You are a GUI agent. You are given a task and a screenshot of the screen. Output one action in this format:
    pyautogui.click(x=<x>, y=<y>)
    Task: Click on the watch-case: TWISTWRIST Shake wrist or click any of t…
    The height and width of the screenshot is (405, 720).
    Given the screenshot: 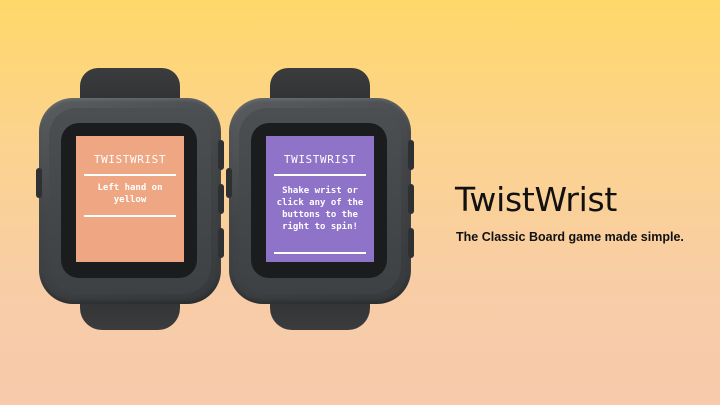 What is the action you would take?
    pyautogui.click(x=320, y=201)
    